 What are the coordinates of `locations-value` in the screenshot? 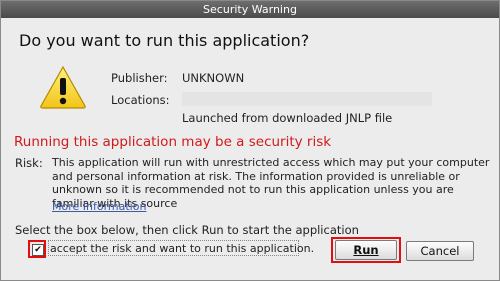 It's located at (307, 99).